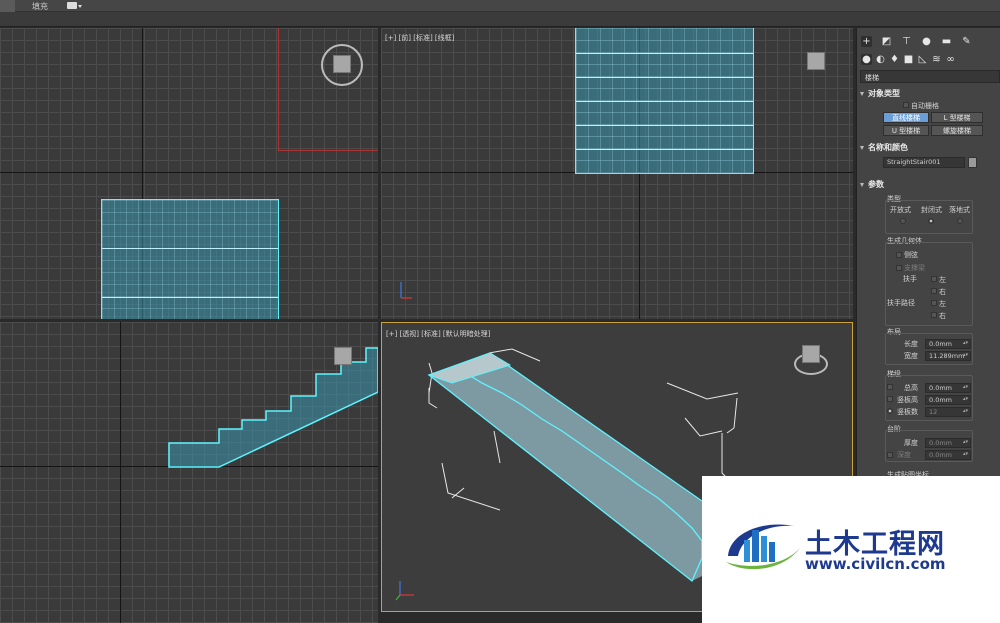 The height and width of the screenshot is (623, 1000). I want to click on logo-url: www.civilcn.com, so click(875, 564).